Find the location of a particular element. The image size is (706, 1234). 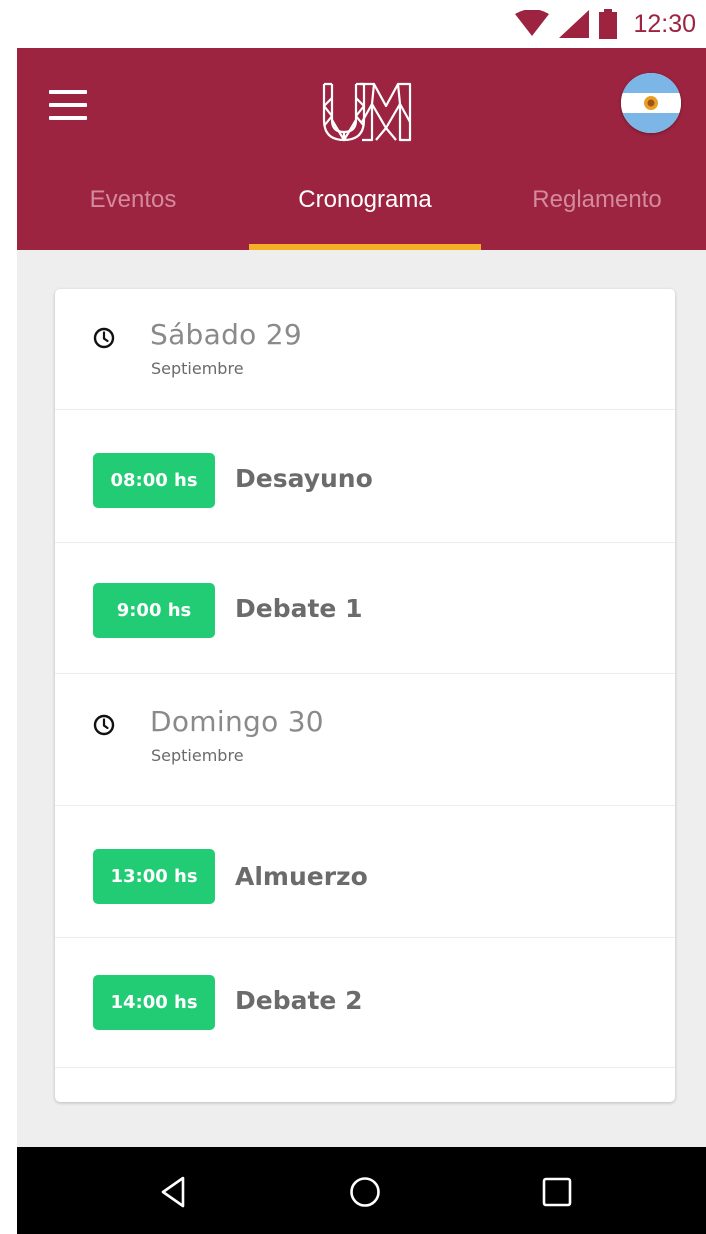

day-title: Domingo 30 is located at coordinates (237, 721).